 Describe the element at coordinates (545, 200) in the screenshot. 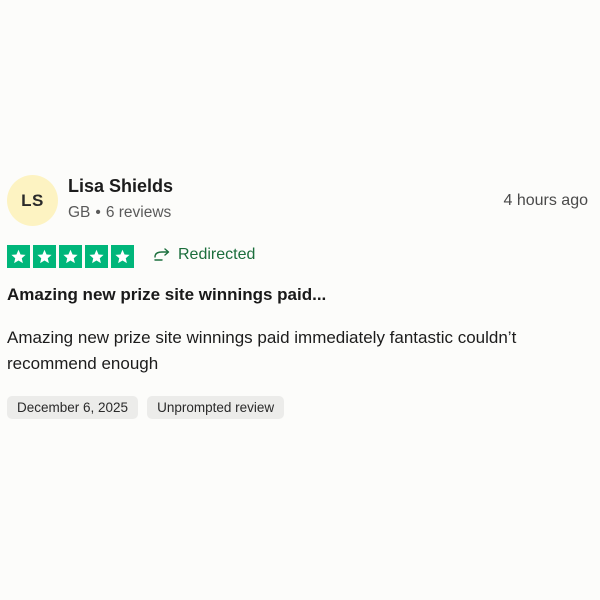

I see `review-timestamp: 4 hours ago` at that location.